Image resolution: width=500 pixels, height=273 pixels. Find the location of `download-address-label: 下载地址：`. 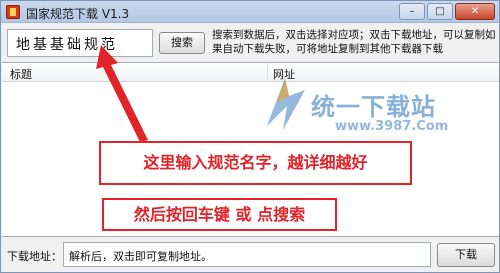

download-address-label: 下载地址： is located at coordinates (34, 256).